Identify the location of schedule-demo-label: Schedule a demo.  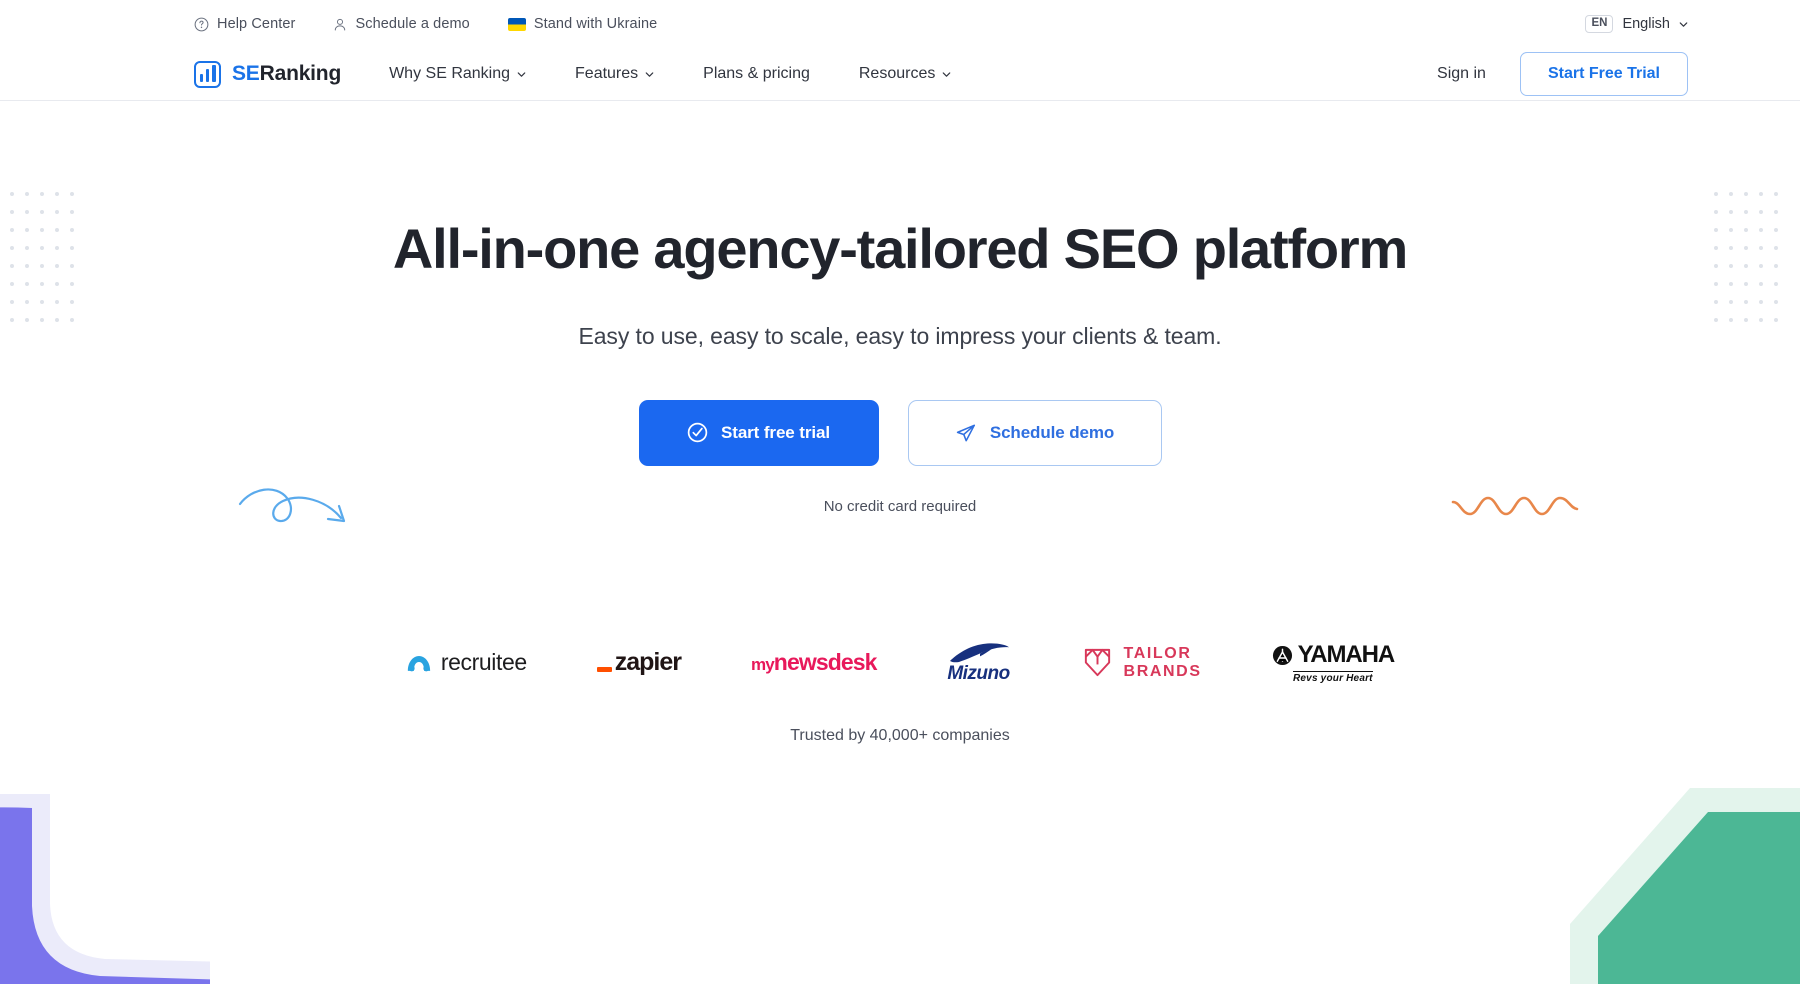
(412, 24).